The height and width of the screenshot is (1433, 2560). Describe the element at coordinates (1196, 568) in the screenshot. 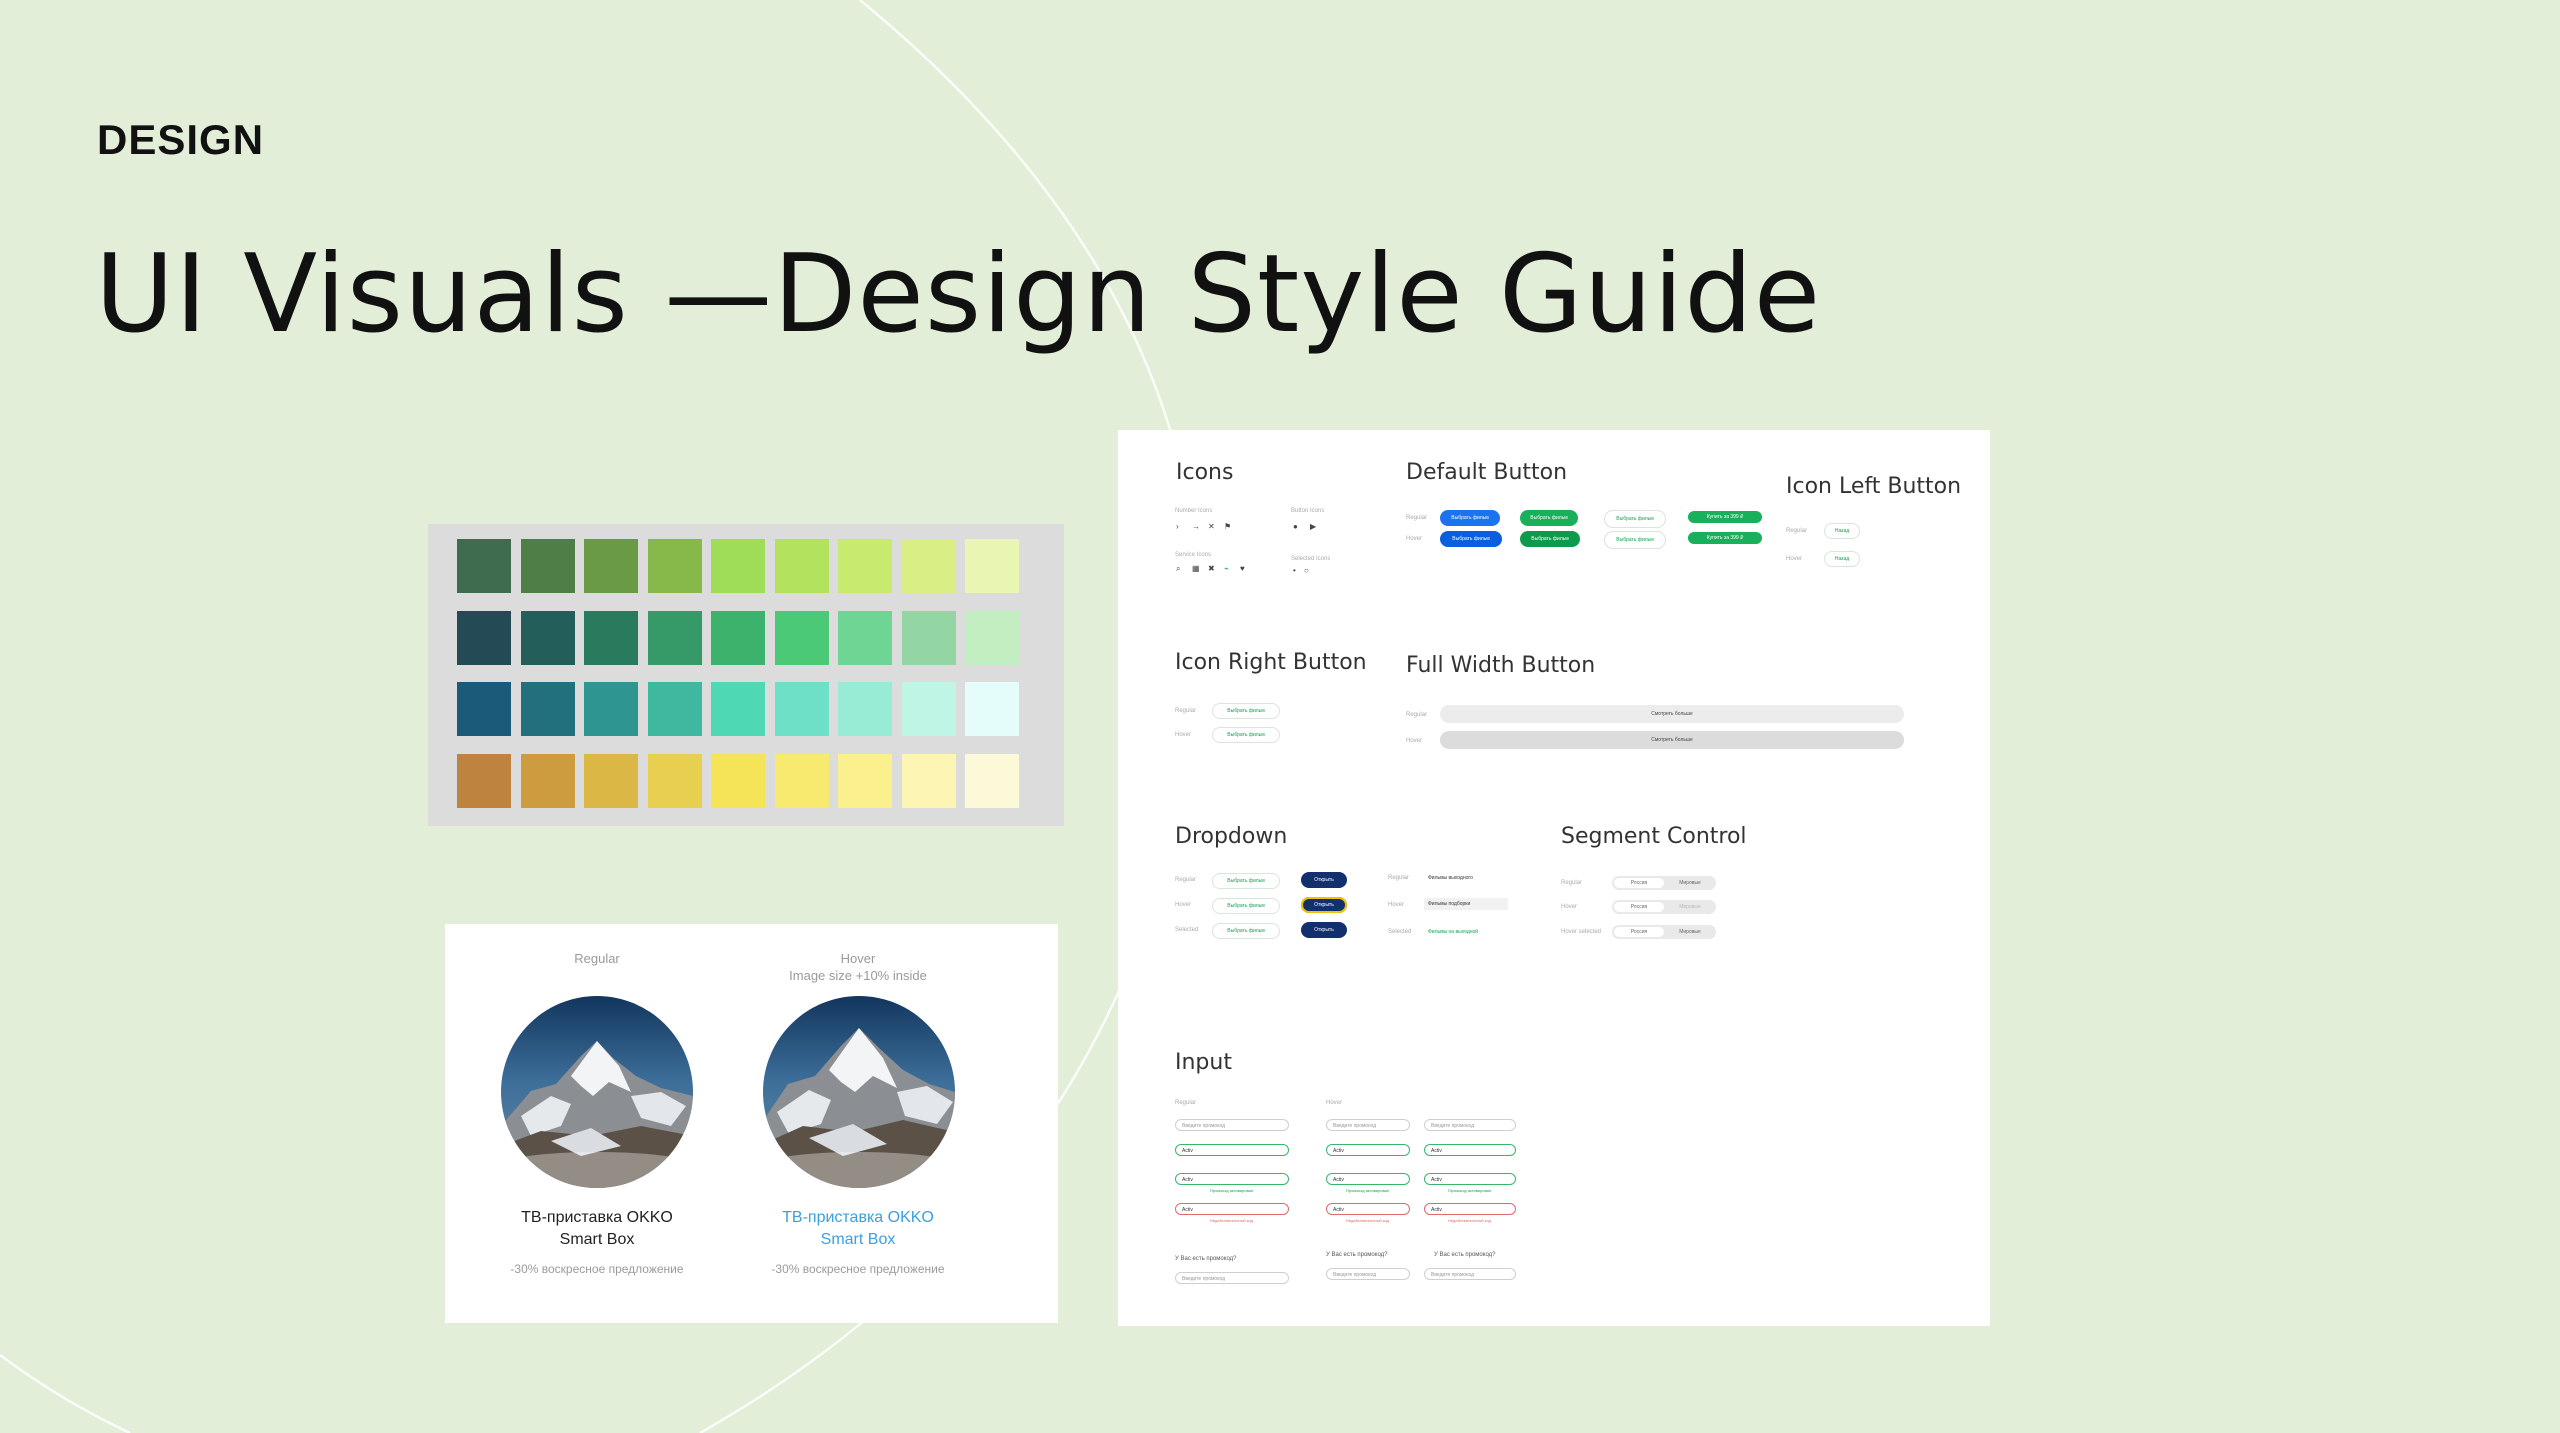

I see `grid-icon: ▦` at that location.